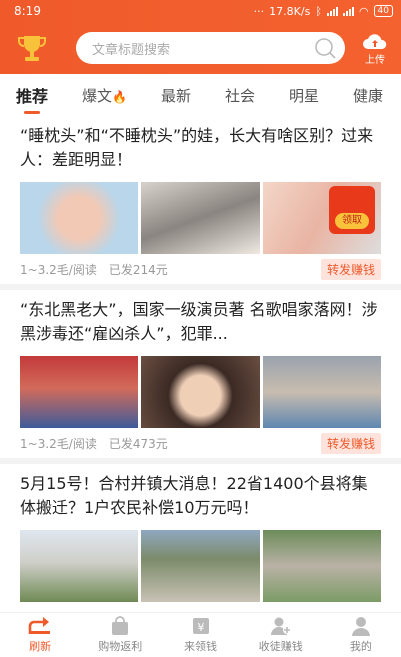  I want to click on upload-label: 上传, so click(375, 60).